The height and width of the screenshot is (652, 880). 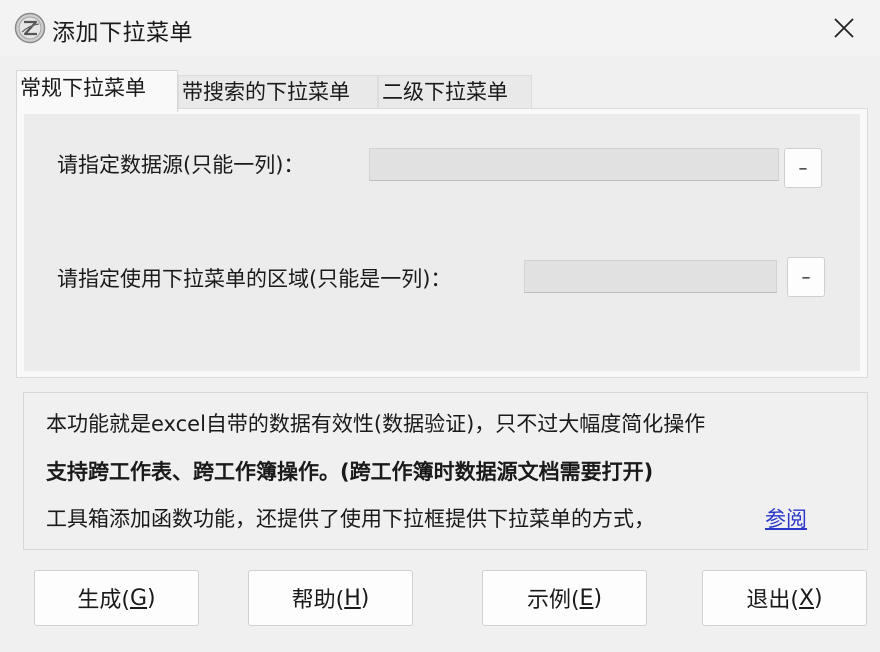 What do you see at coordinates (350, 519) in the screenshot?
I see `info-line-3: 工具箱添加函数功能，还提供了使用下拉框提供下拉菜单的方式，` at bounding box center [350, 519].